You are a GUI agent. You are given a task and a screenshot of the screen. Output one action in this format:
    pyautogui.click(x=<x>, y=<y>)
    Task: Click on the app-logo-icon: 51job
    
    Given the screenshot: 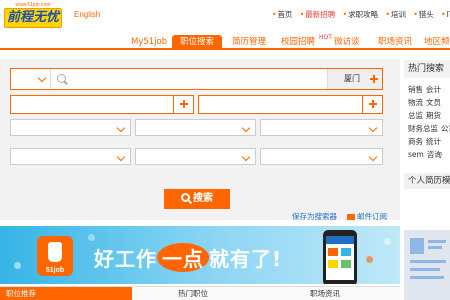 What is the action you would take?
    pyautogui.click(x=55, y=256)
    